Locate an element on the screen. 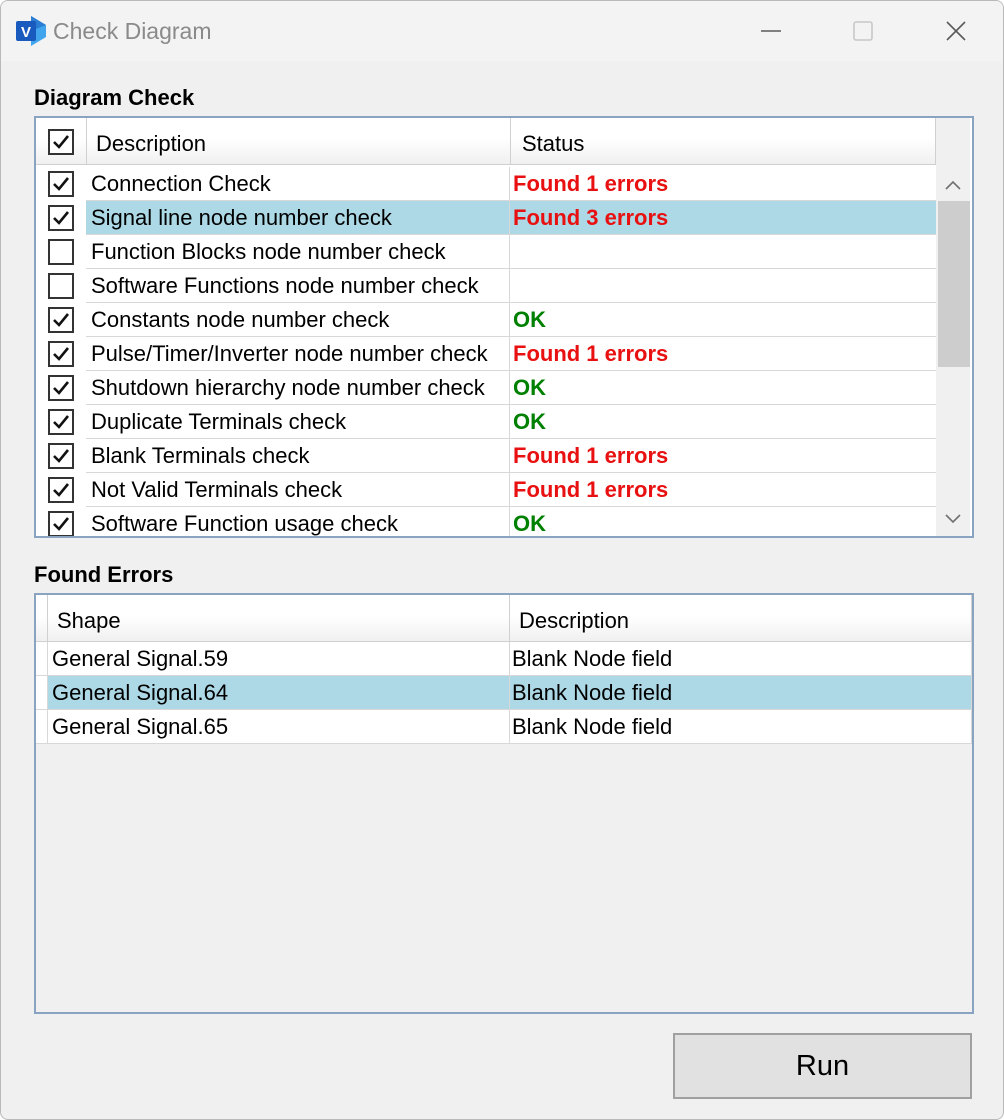 This screenshot has height=1120, width=1004. scrollbar-thumb is located at coordinates (954, 284).